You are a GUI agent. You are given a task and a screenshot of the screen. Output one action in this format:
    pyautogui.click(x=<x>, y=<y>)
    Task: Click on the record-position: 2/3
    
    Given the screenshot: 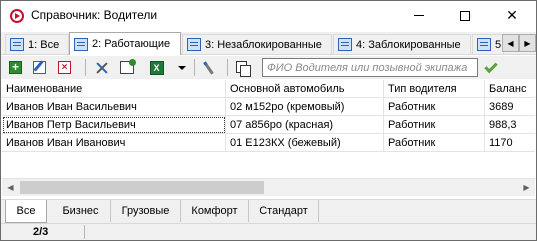 What is the action you would take?
    pyautogui.click(x=41, y=232)
    